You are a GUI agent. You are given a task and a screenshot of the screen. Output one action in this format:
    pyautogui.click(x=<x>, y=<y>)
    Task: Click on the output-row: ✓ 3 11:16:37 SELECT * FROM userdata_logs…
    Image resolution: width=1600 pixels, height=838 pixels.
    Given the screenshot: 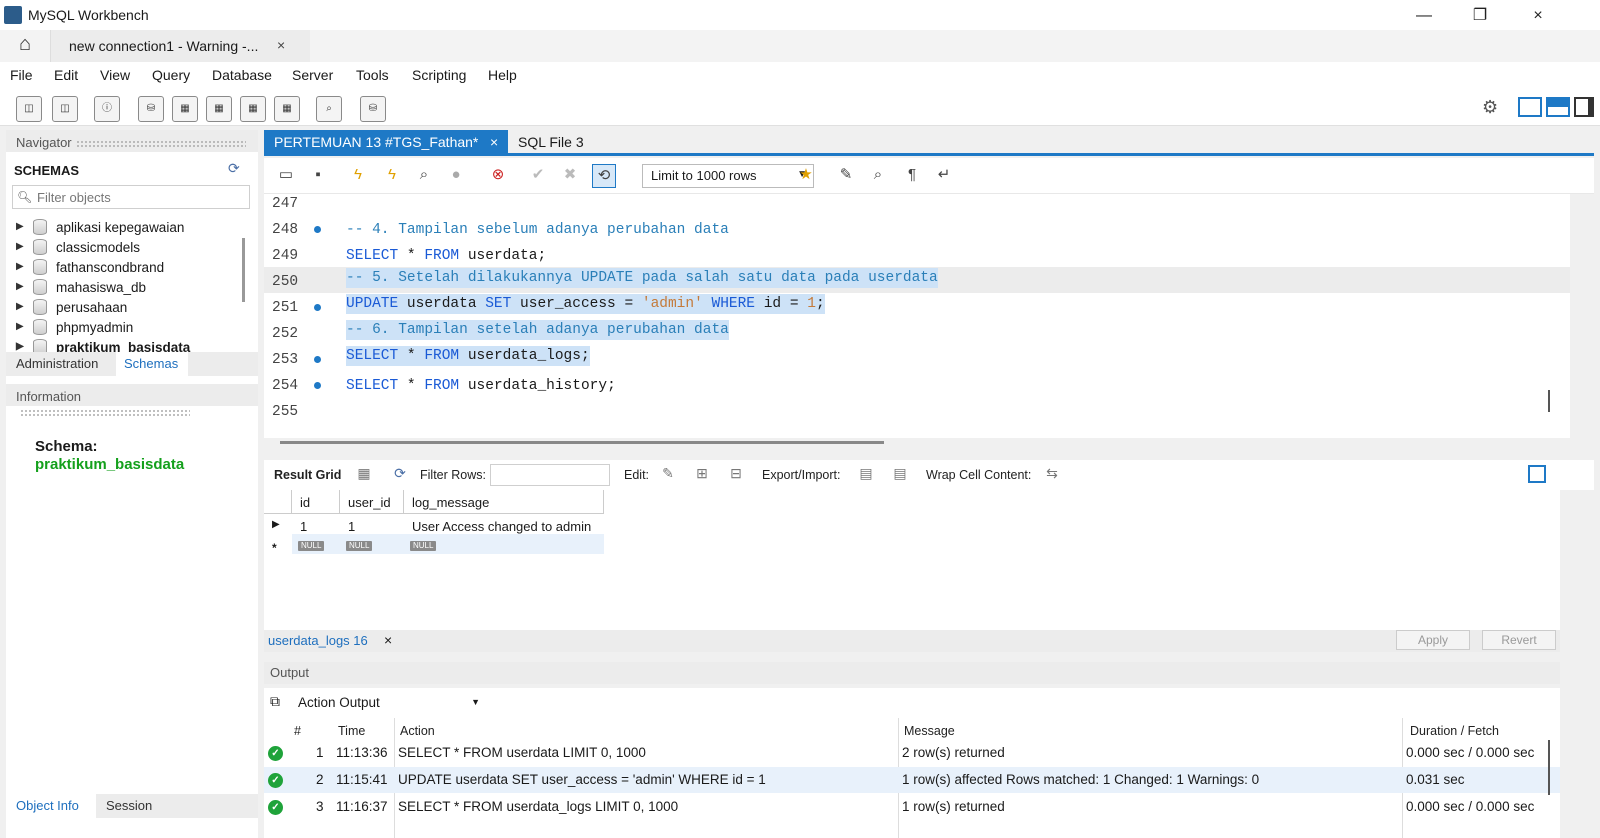 What is the action you would take?
    pyautogui.click(x=912, y=807)
    